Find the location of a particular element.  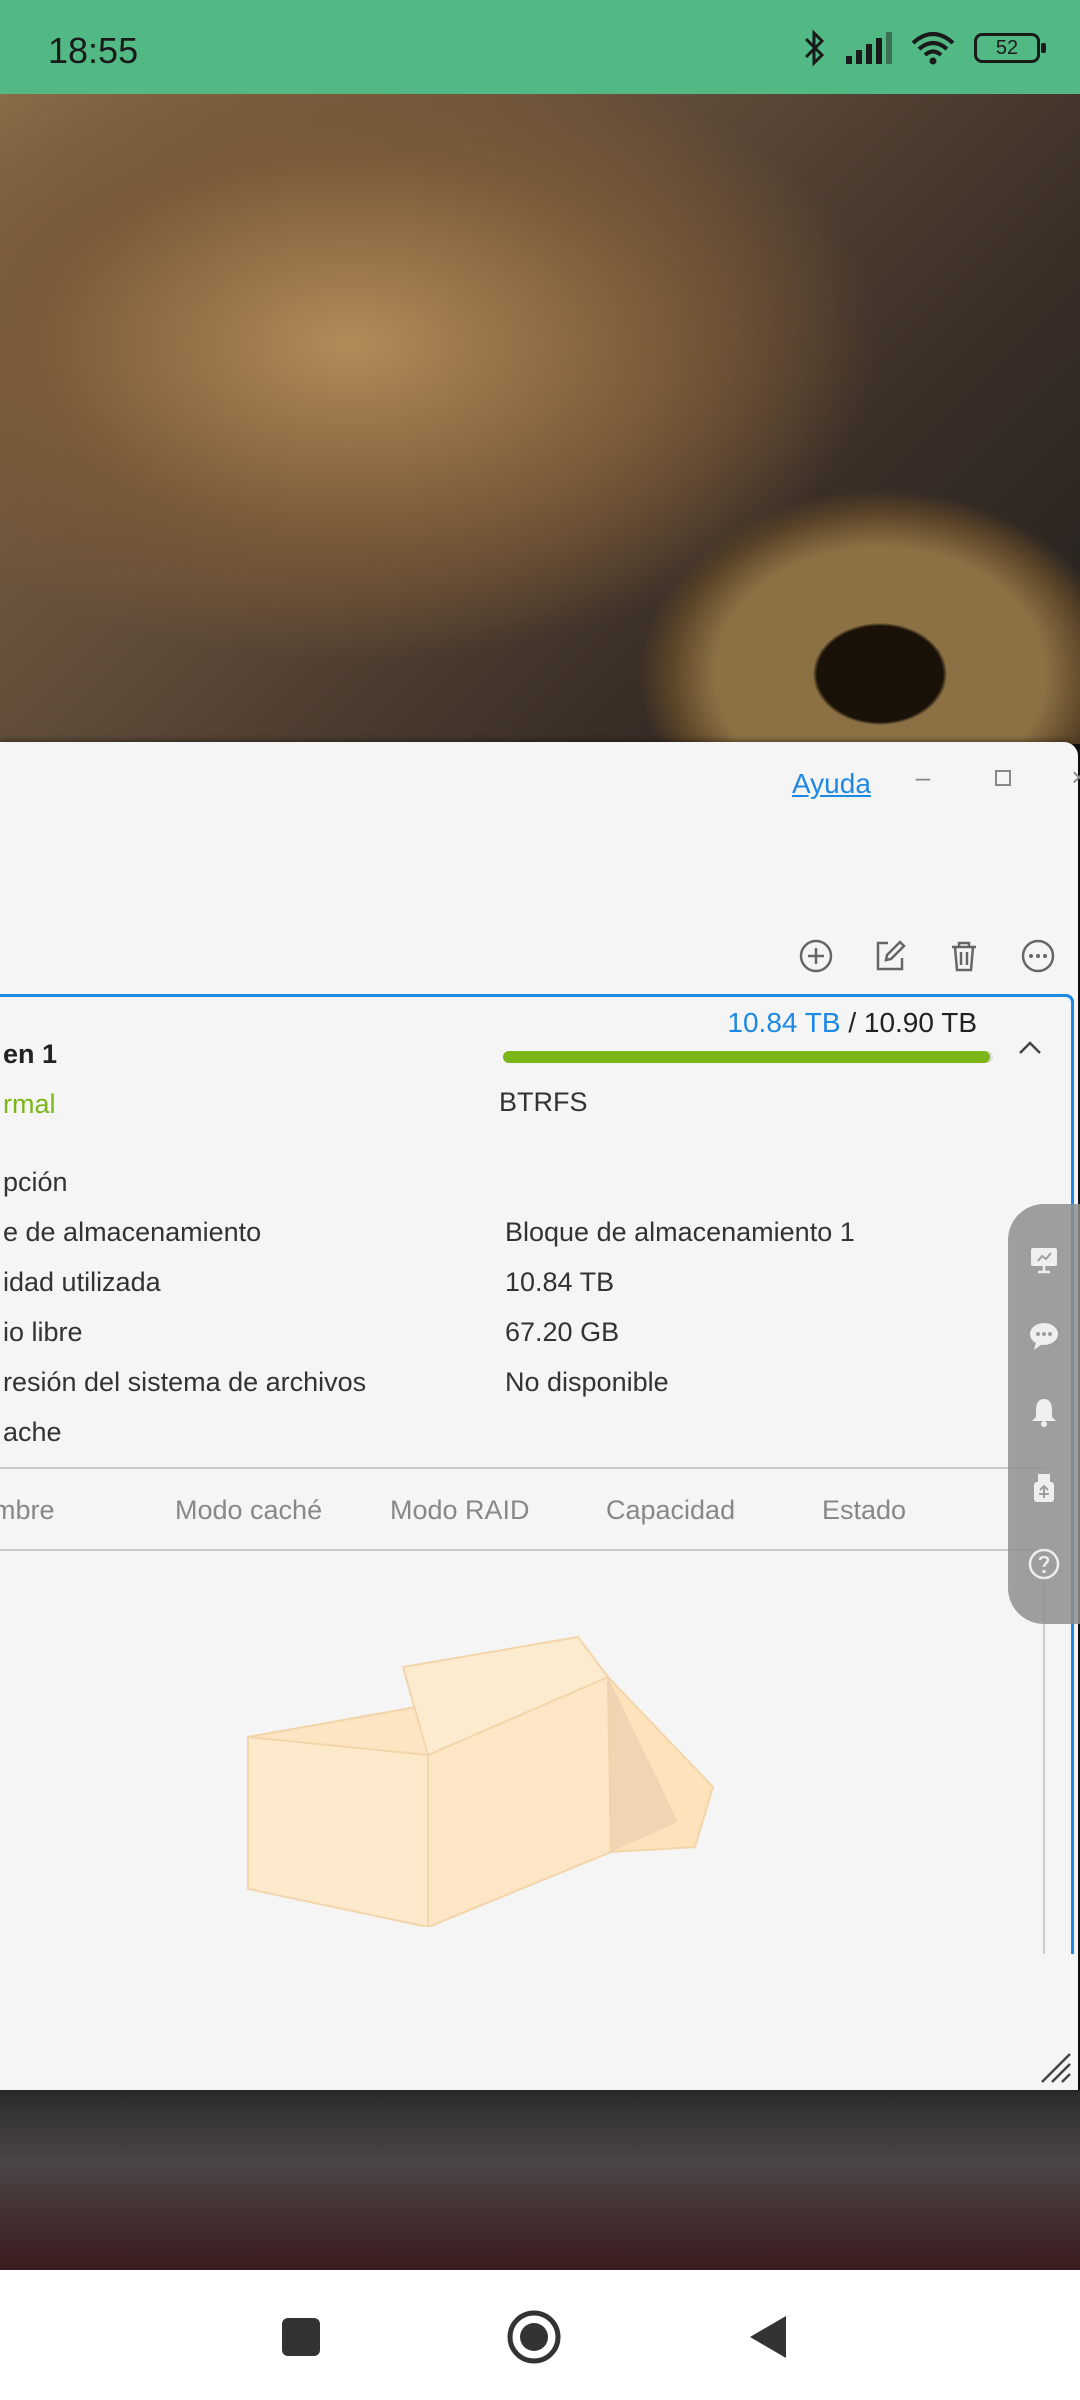

navigation-bar is located at coordinates (540, 2335).